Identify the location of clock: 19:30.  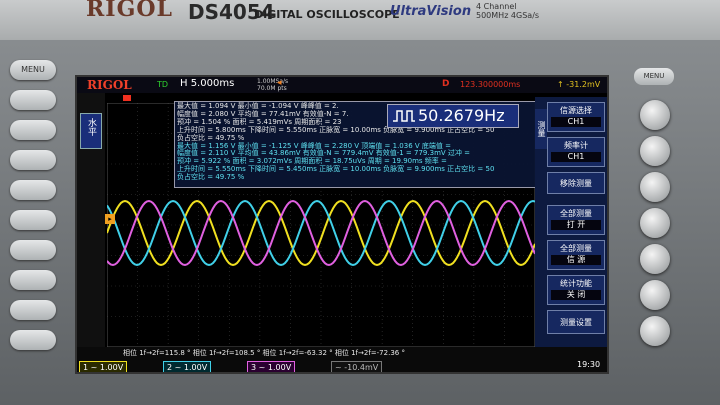
(589, 364).